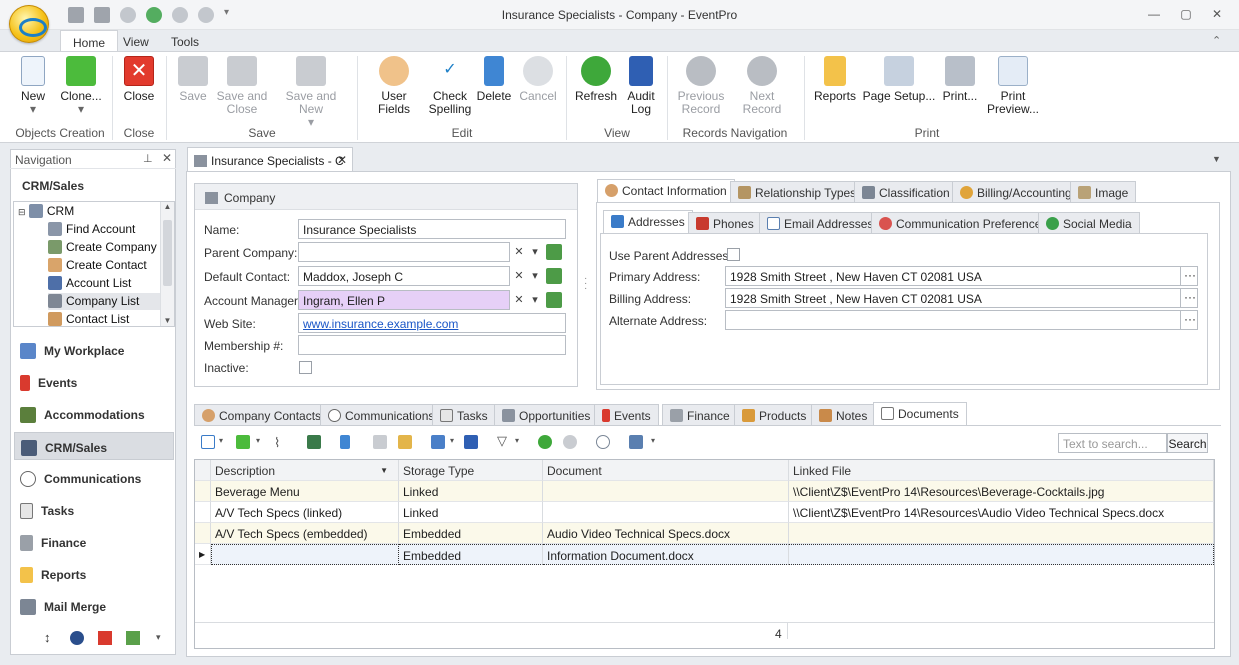  I want to click on save-button: Save, so click(193, 79).